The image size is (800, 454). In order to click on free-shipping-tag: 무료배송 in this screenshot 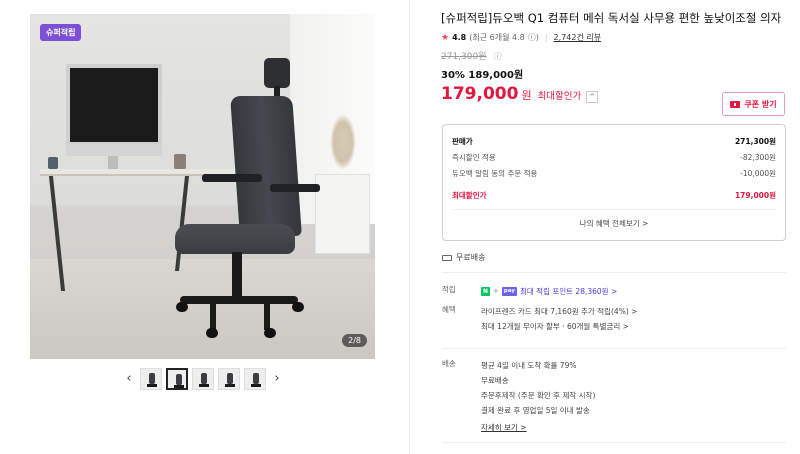, I will do `click(463, 257)`.